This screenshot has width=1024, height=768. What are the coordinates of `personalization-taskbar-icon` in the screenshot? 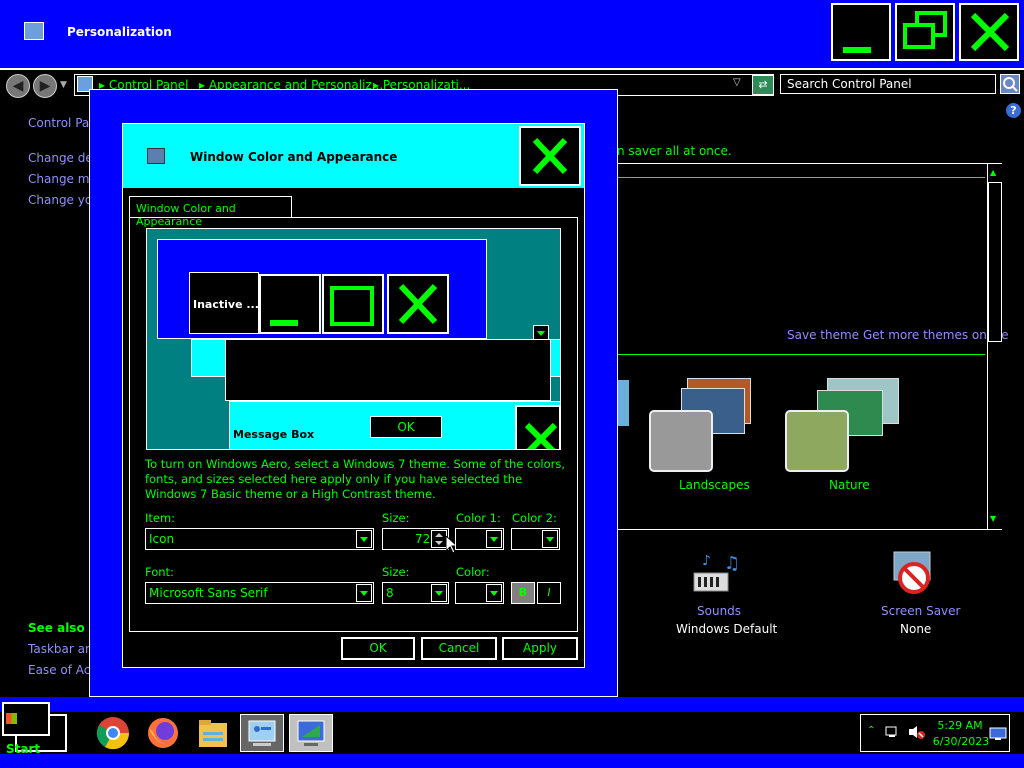 It's located at (311, 733).